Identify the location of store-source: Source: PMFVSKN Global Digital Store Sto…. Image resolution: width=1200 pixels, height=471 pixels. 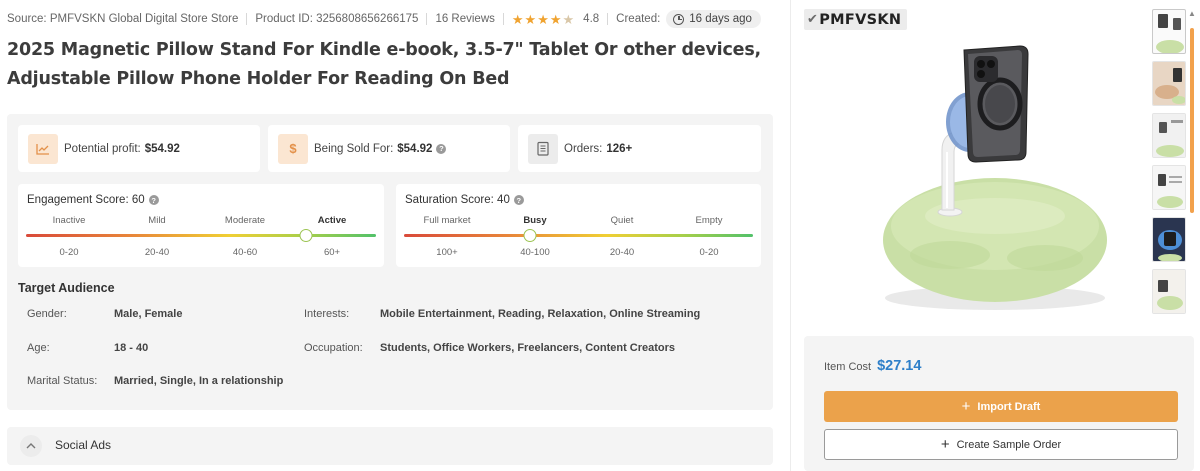
(122, 19).